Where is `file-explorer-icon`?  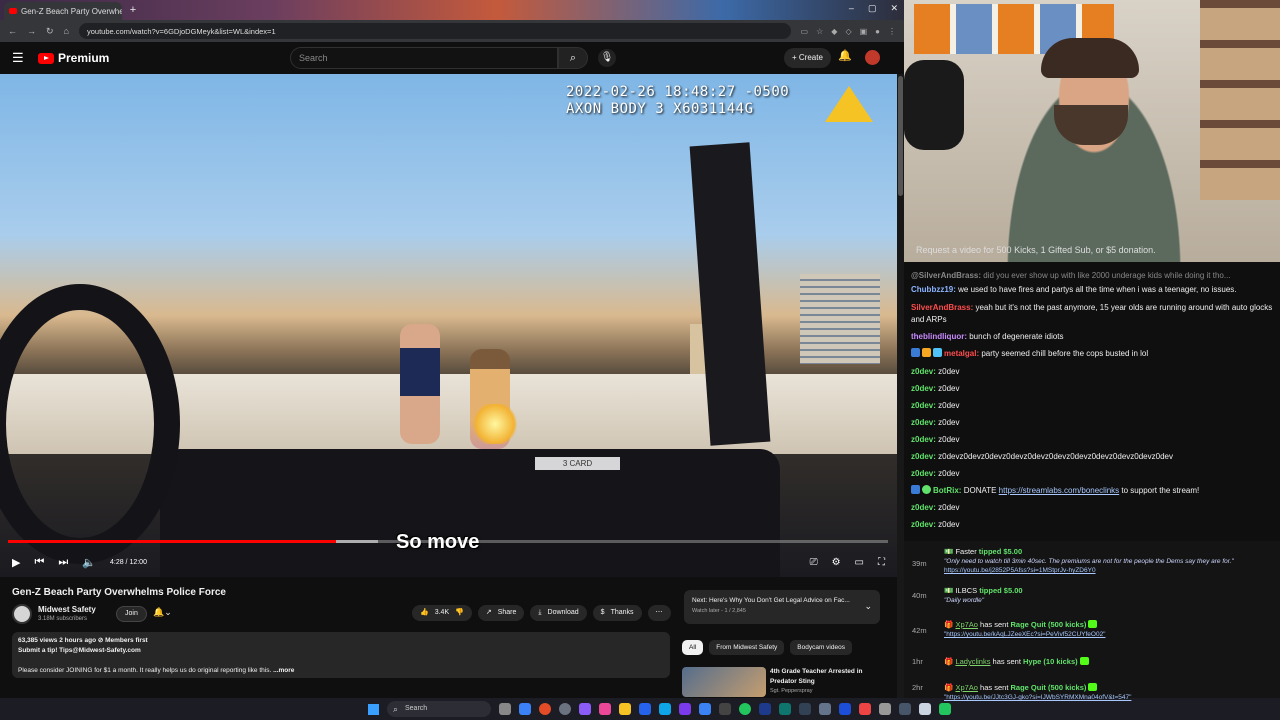
file-explorer-icon is located at coordinates (625, 709).